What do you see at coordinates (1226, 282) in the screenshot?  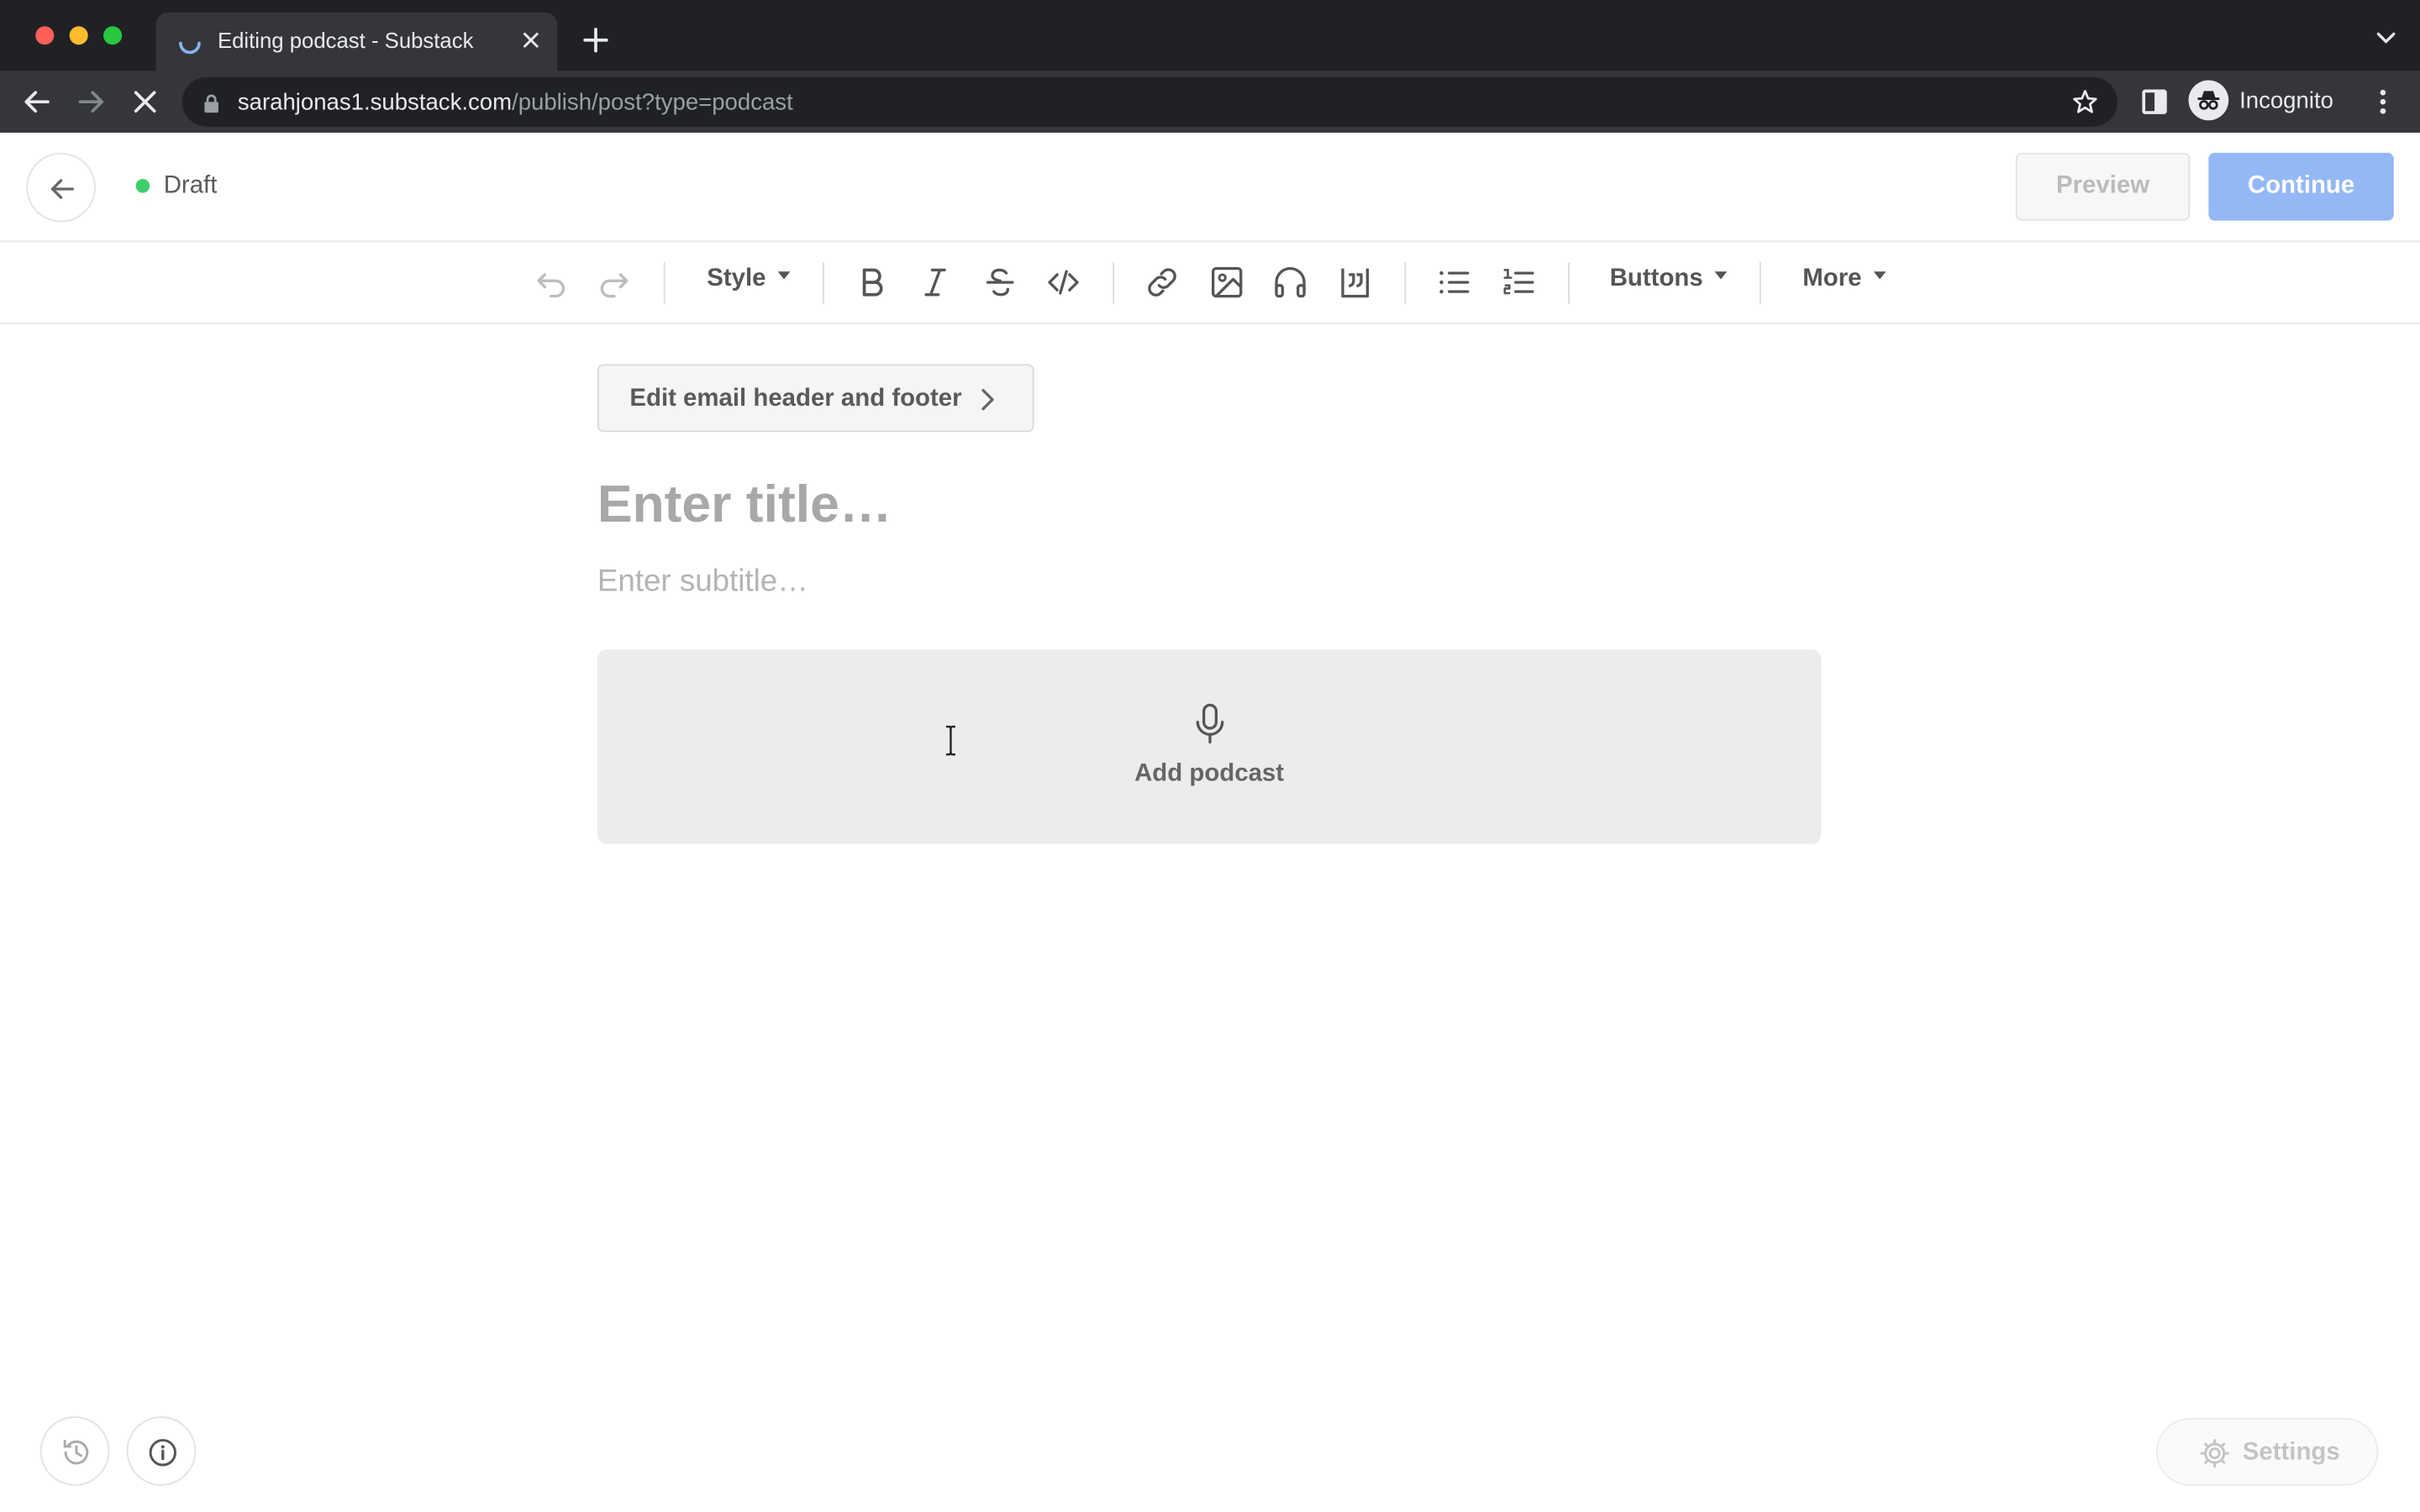 I see `image-icon` at bounding box center [1226, 282].